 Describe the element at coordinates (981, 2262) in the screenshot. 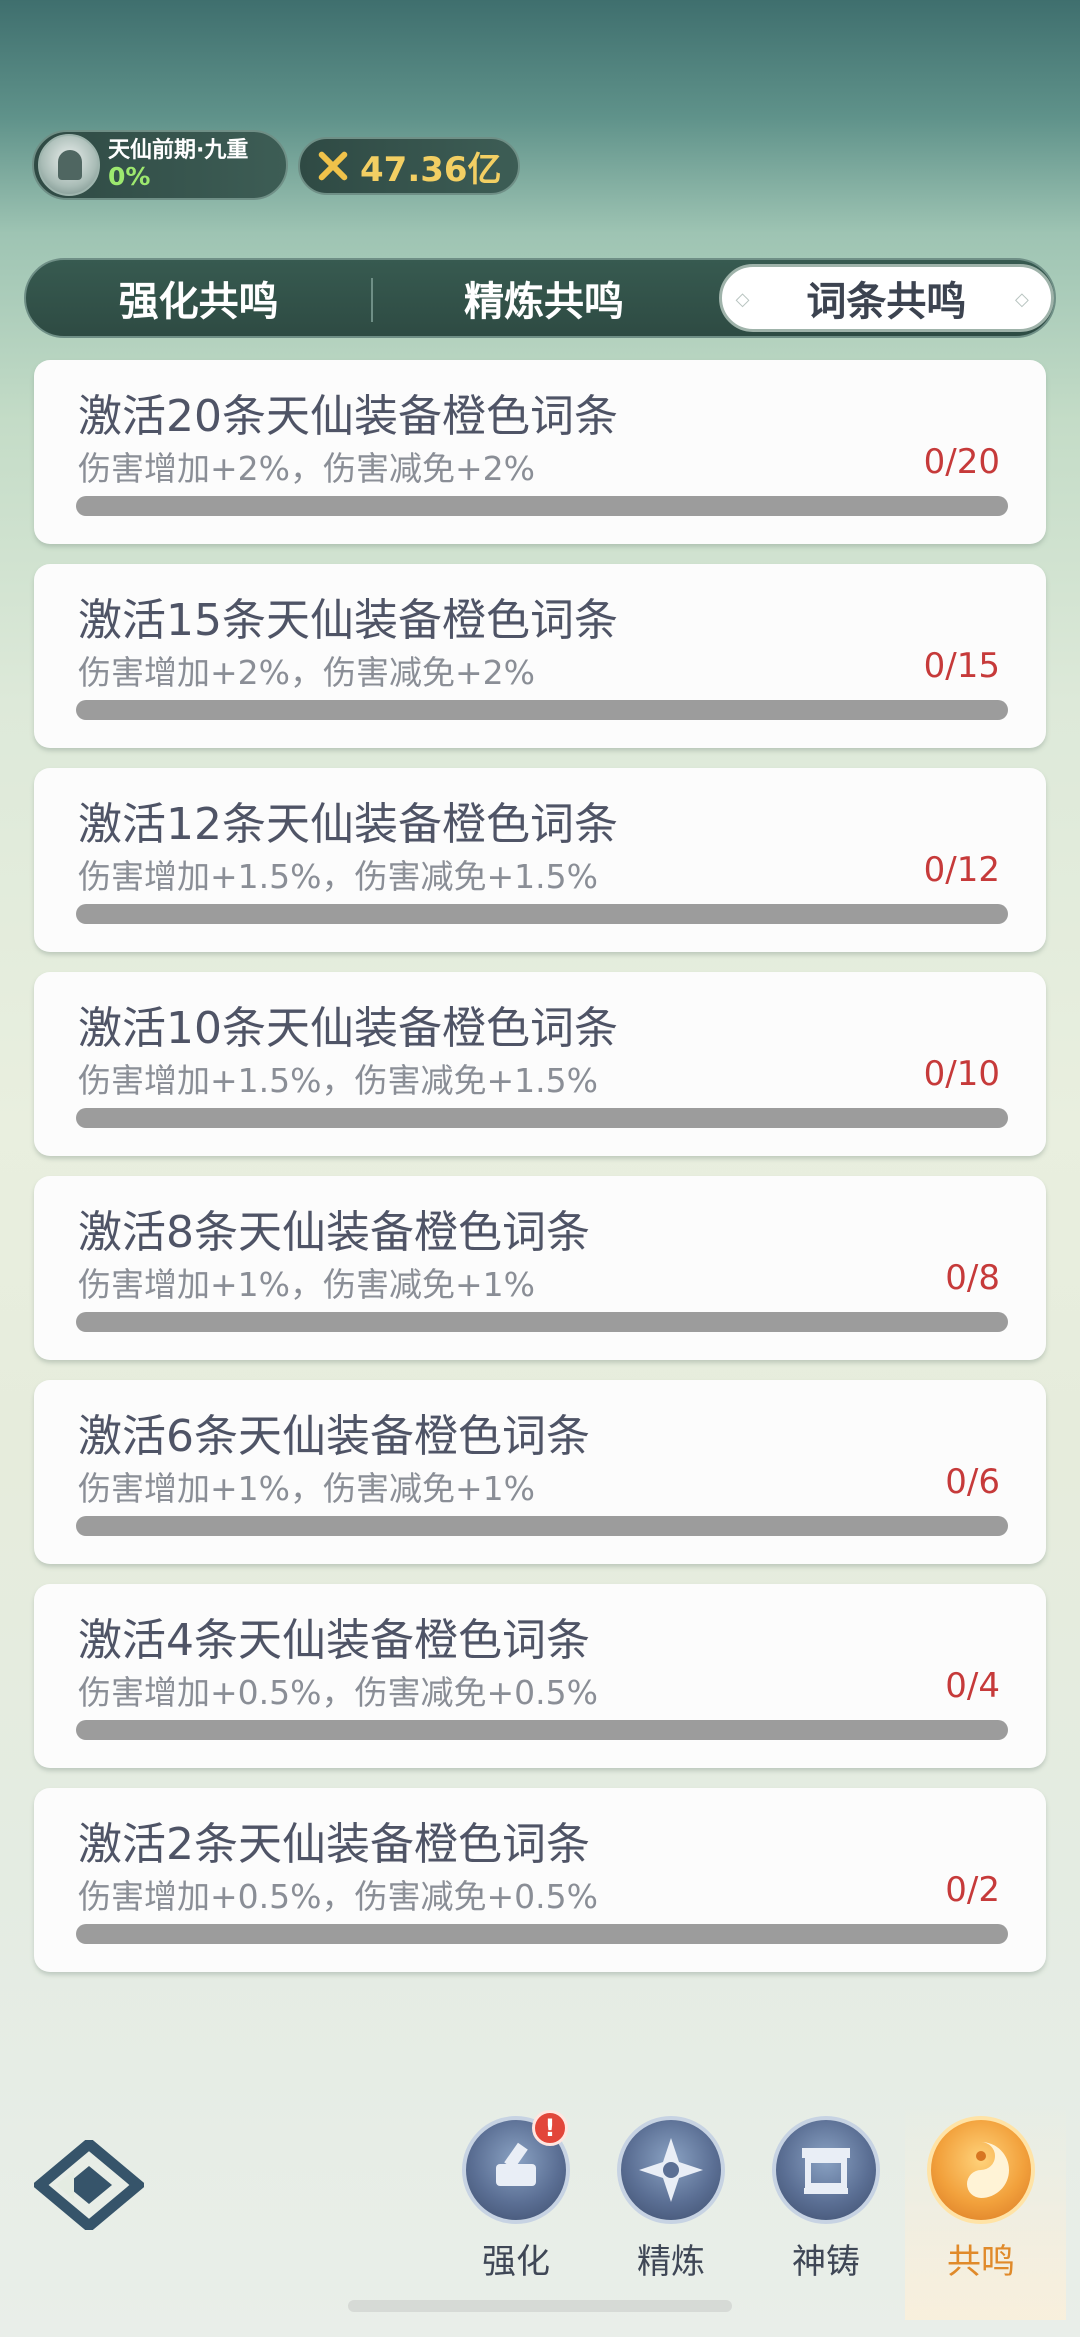

I see `nav-label: 共鸣` at that location.